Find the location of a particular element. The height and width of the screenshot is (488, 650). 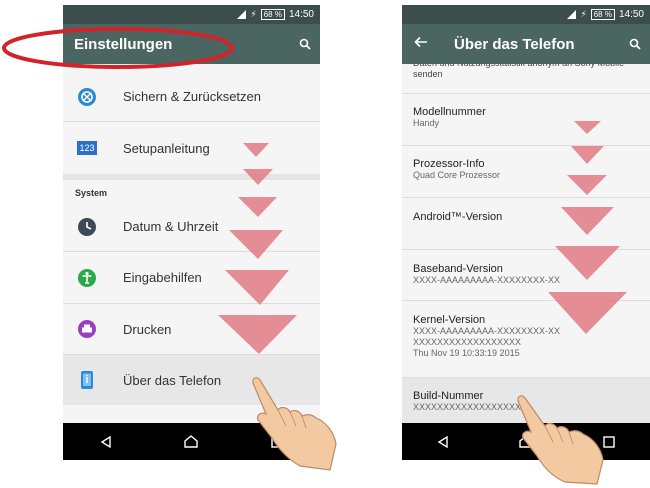

phone-info-icon is located at coordinates (87, 380).